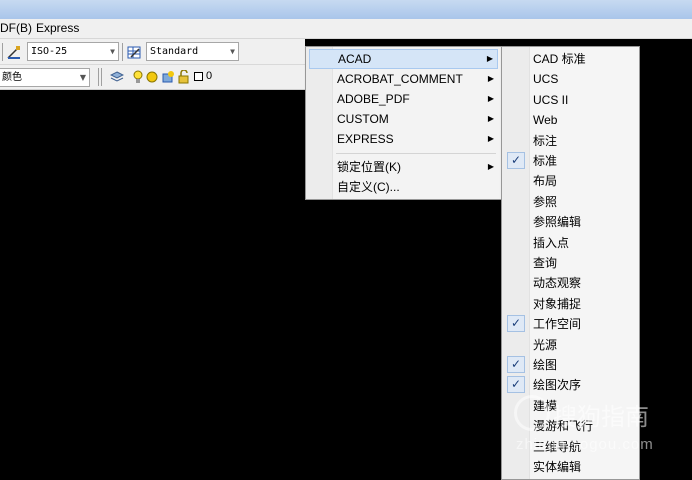 The width and height of the screenshot is (692, 480). What do you see at coordinates (545, 263) in the screenshot?
I see `submenu-item-label: 查询` at bounding box center [545, 263].